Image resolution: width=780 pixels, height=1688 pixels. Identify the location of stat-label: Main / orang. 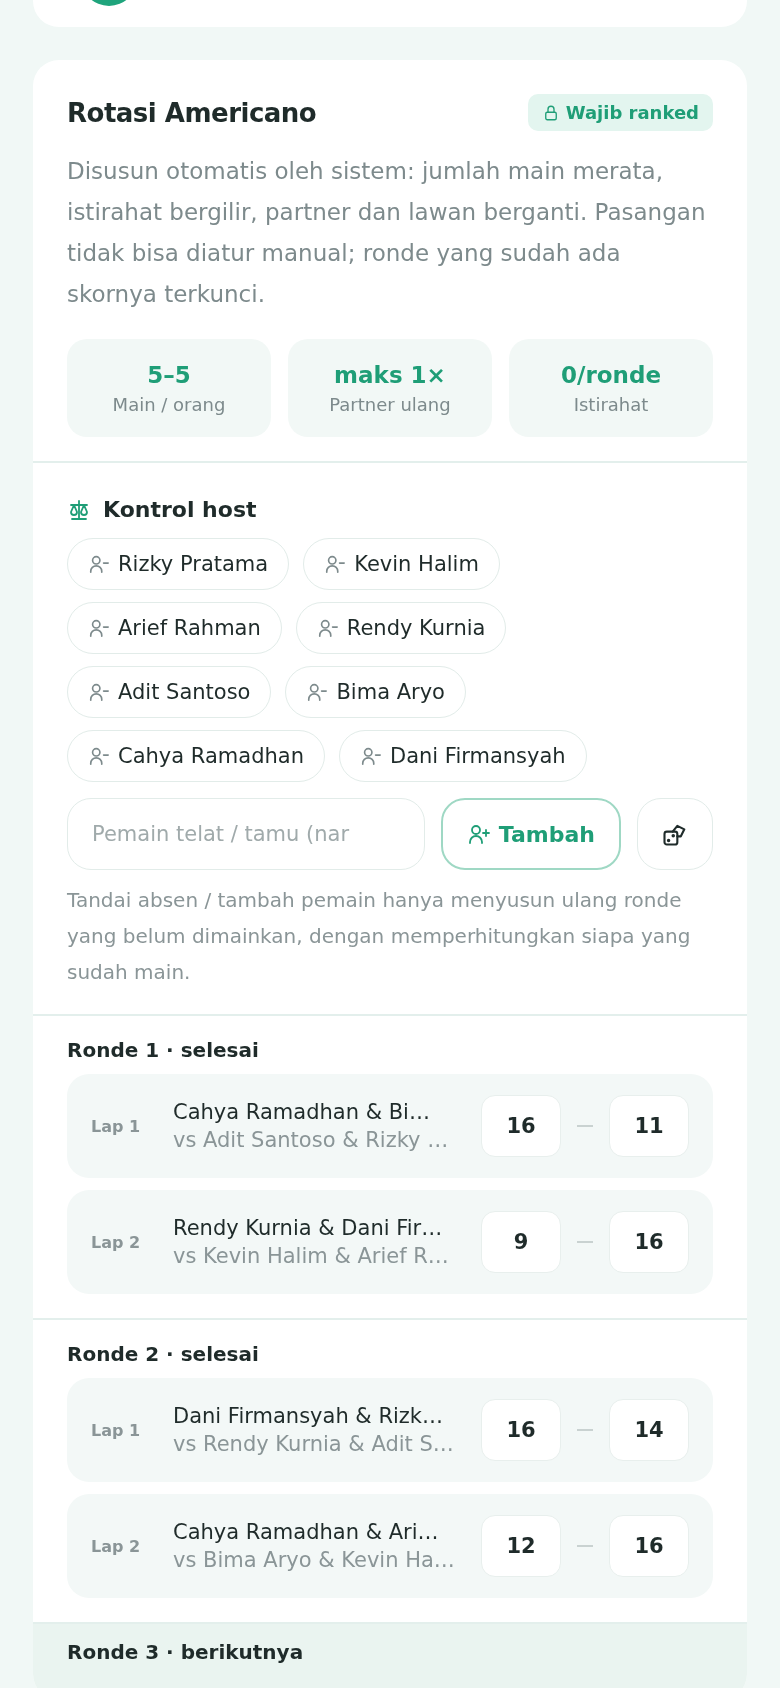
(169, 404).